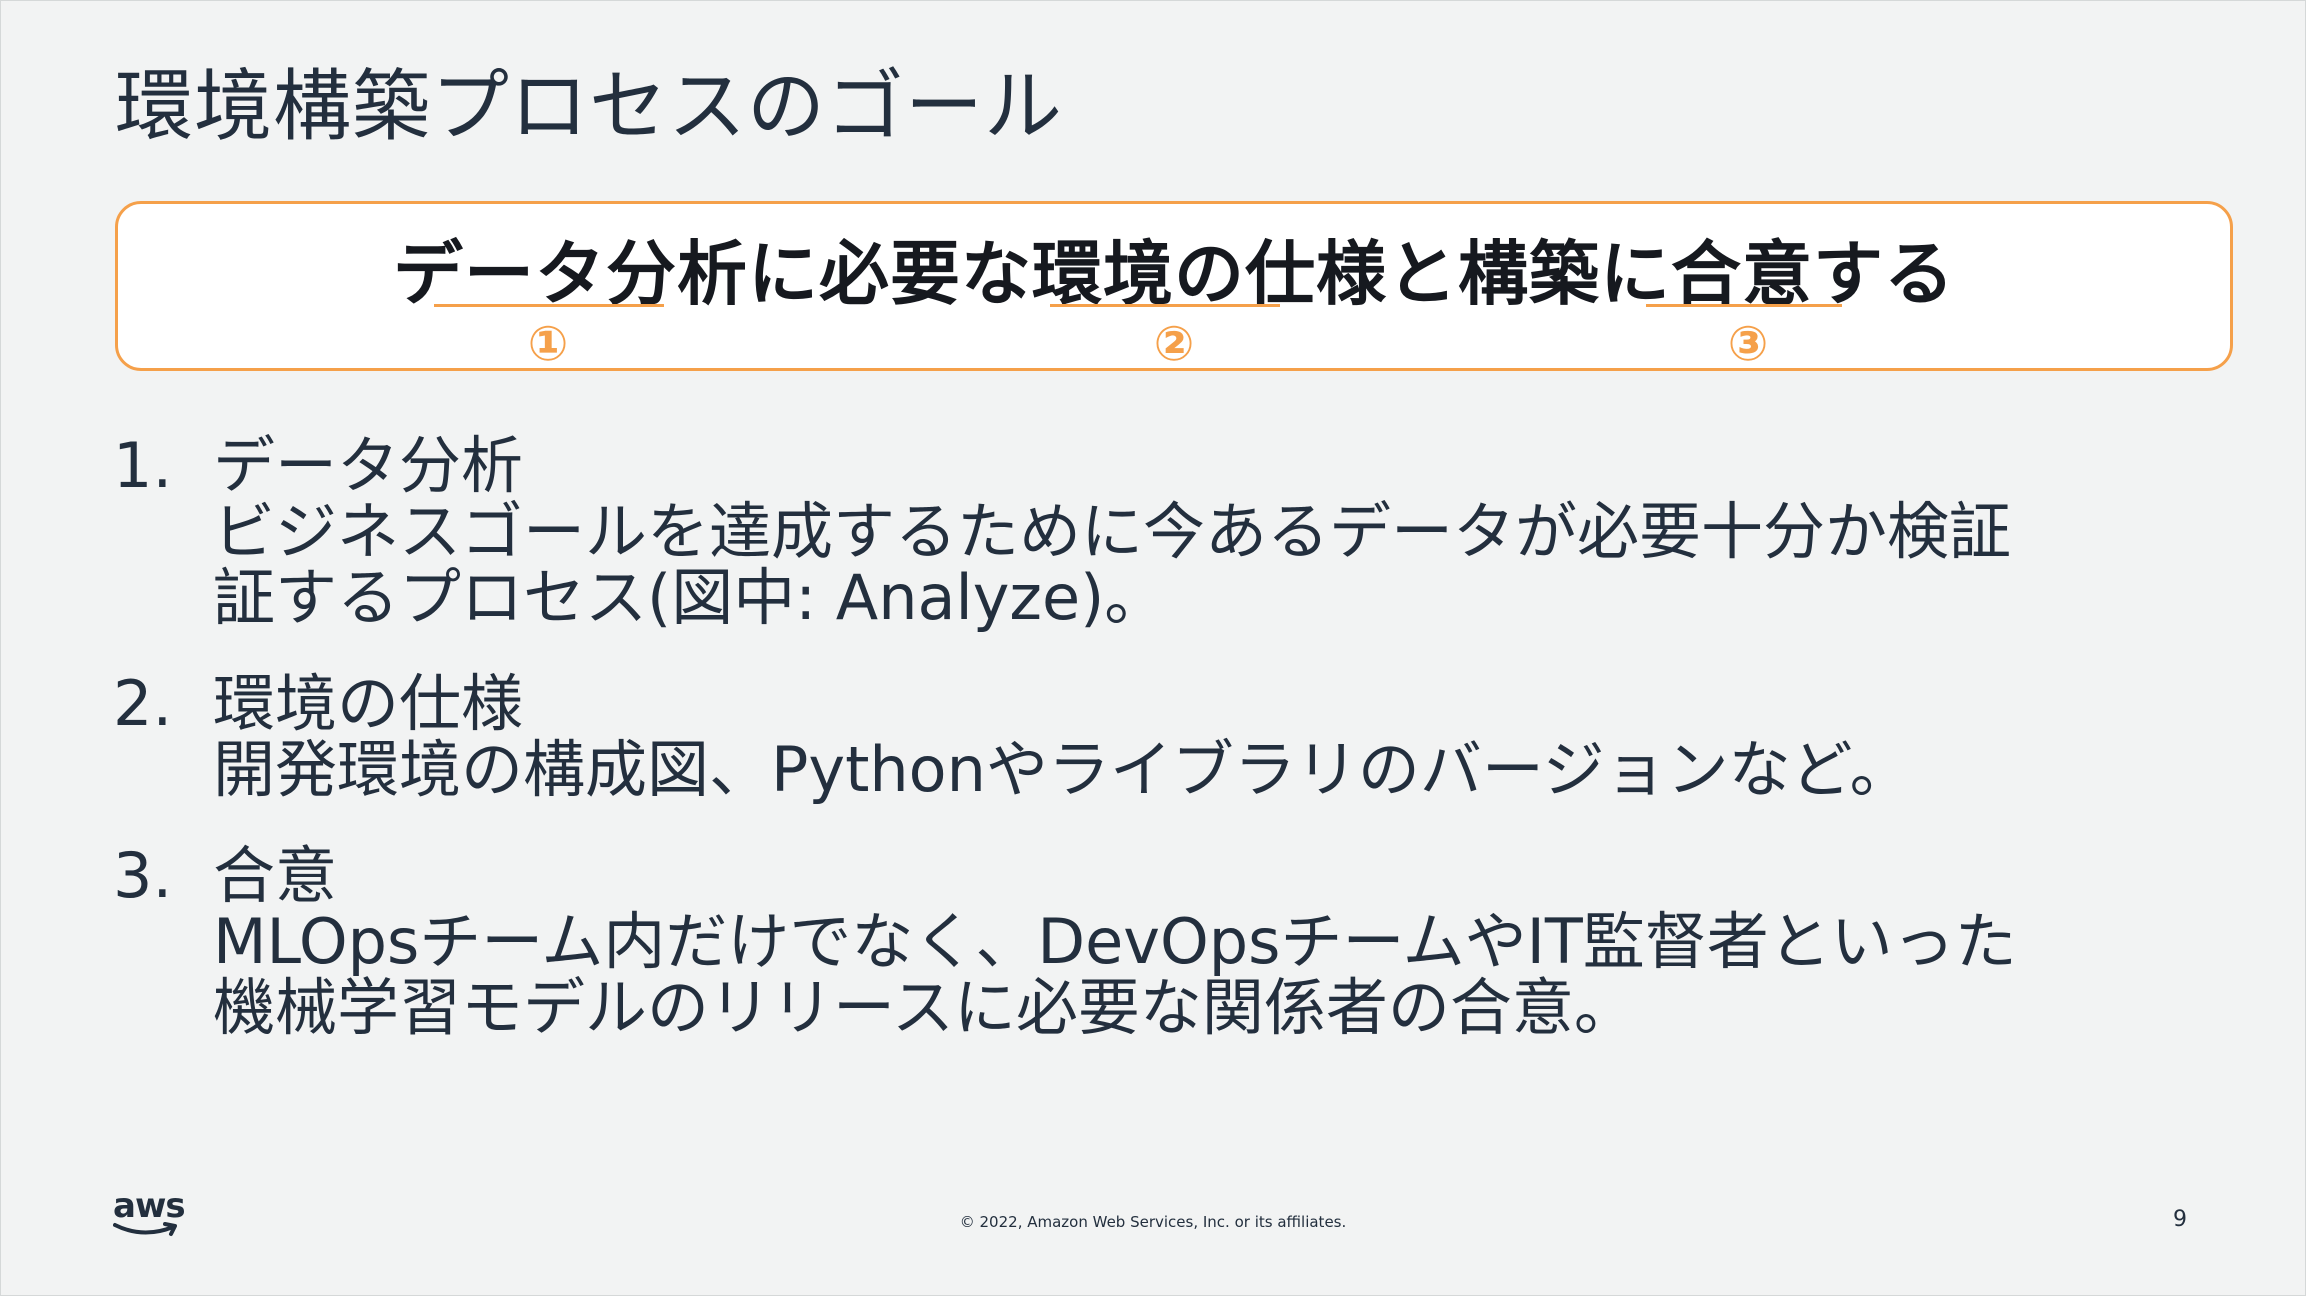 The width and height of the screenshot is (2306, 1296). What do you see at coordinates (924, 1007) in the screenshot?
I see `list-item-line: 機械学習モデルのリリースに必要な関係者の合意。` at bounding box center [924, 1007].